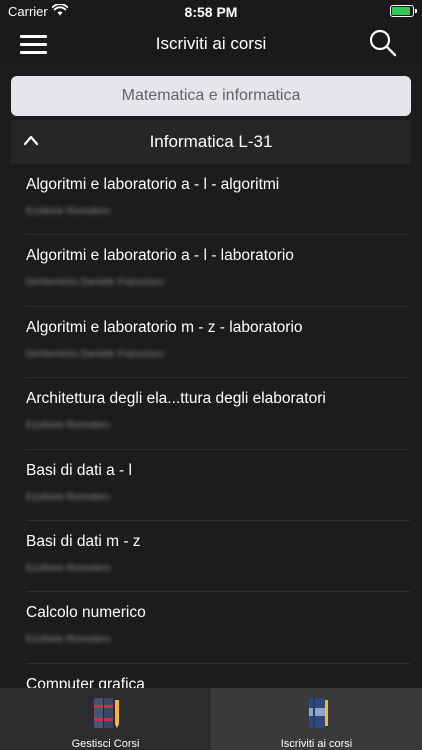 Image resolution: width=422 pixels, height=750 pixels. Describe the element at coordinates (211, 485) in the screenshot. I see `list-item: Basi di dati a - l Ezzilorie Romolero` at that location.